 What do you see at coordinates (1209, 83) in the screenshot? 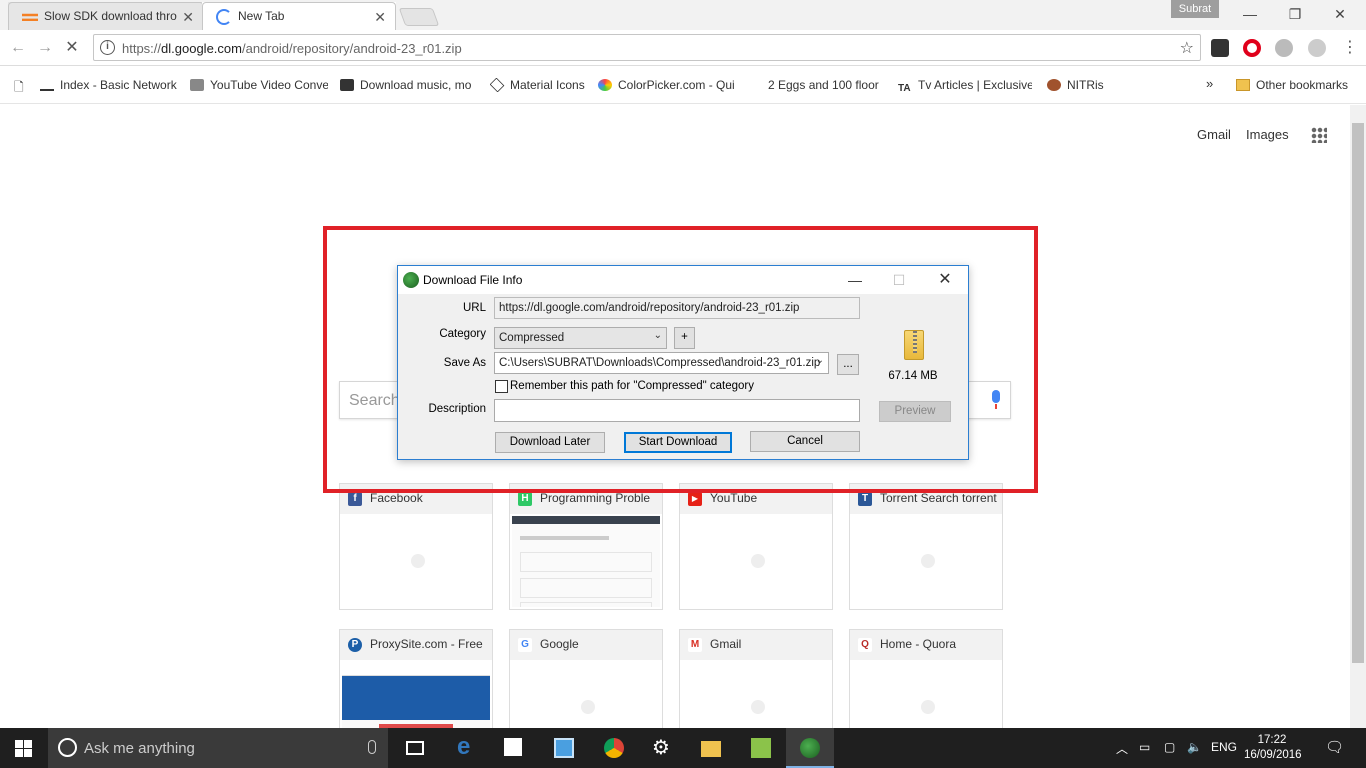
I see `bookmarks-overflow: »` at bounding box center [1209, 83].